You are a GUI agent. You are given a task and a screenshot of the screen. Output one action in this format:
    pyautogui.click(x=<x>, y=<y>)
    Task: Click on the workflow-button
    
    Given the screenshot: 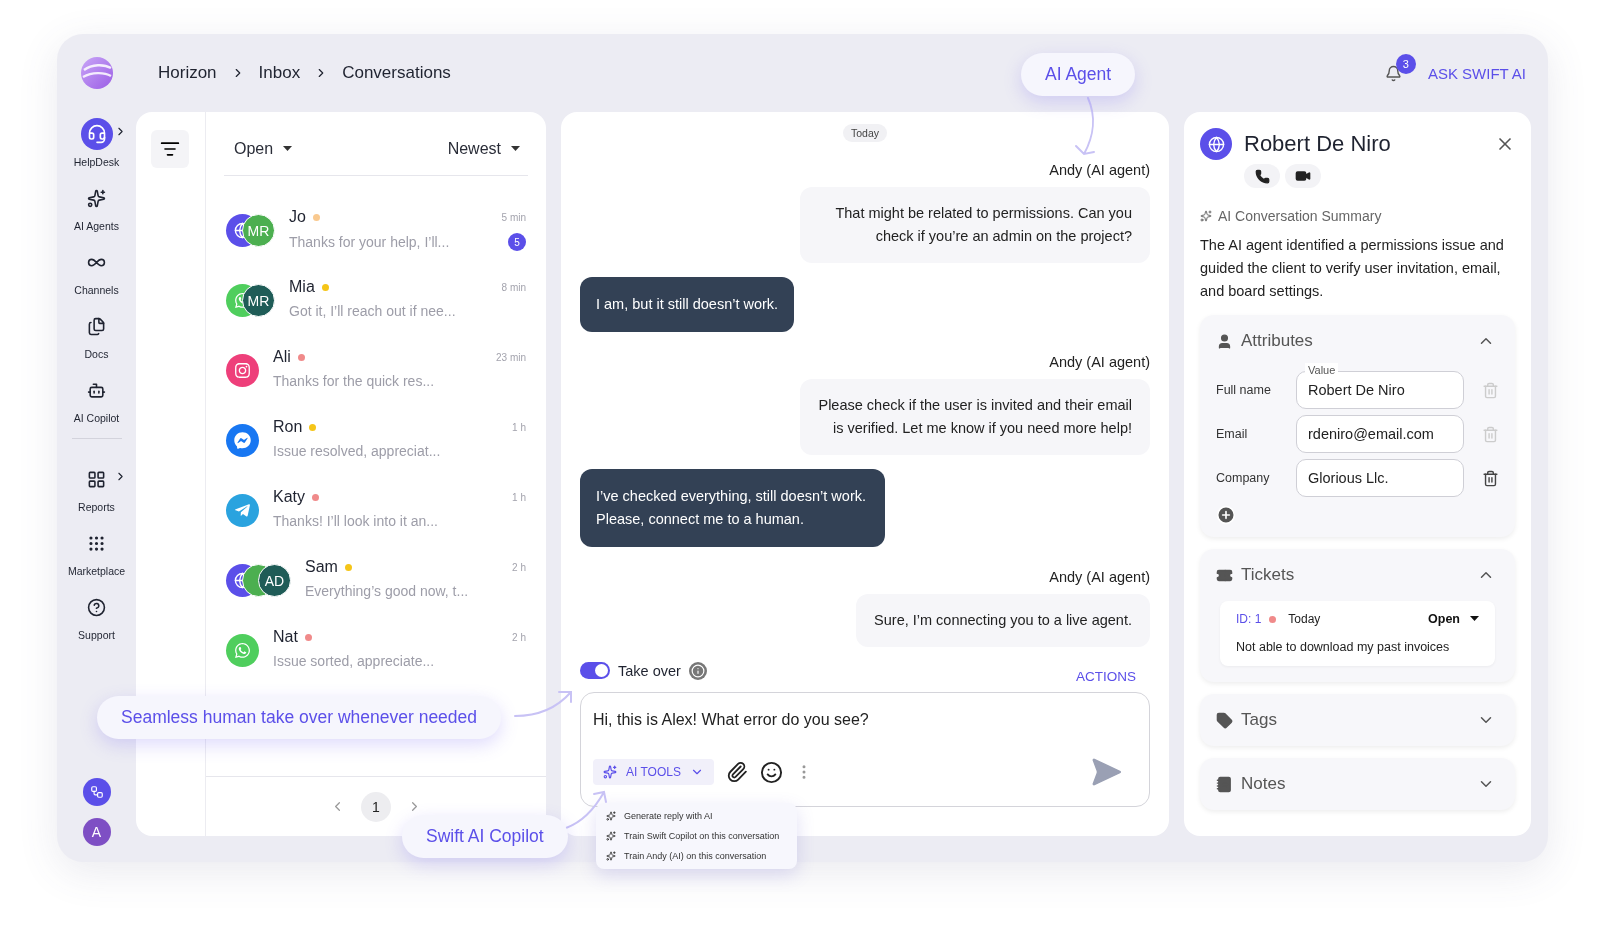 What is the action you would take?
    pyautogui.click(x=96, y=792)
    